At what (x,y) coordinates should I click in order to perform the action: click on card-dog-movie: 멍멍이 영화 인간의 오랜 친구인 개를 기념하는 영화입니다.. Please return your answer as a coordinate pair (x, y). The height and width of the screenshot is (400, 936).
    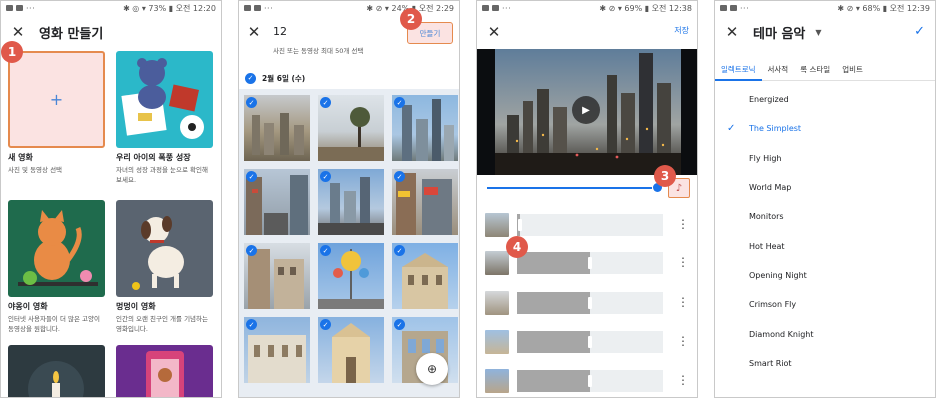
    Looking at the image, I should click on (164, 267).